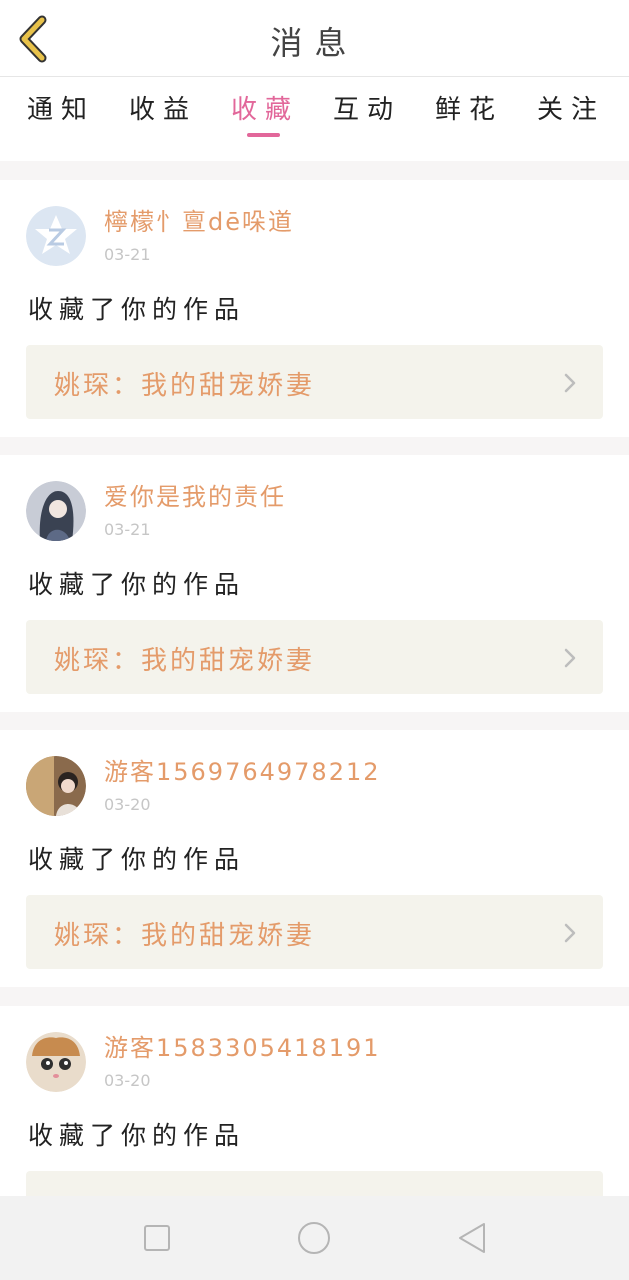  I want to click on tab-notifications: 通知, so click(61, 107).